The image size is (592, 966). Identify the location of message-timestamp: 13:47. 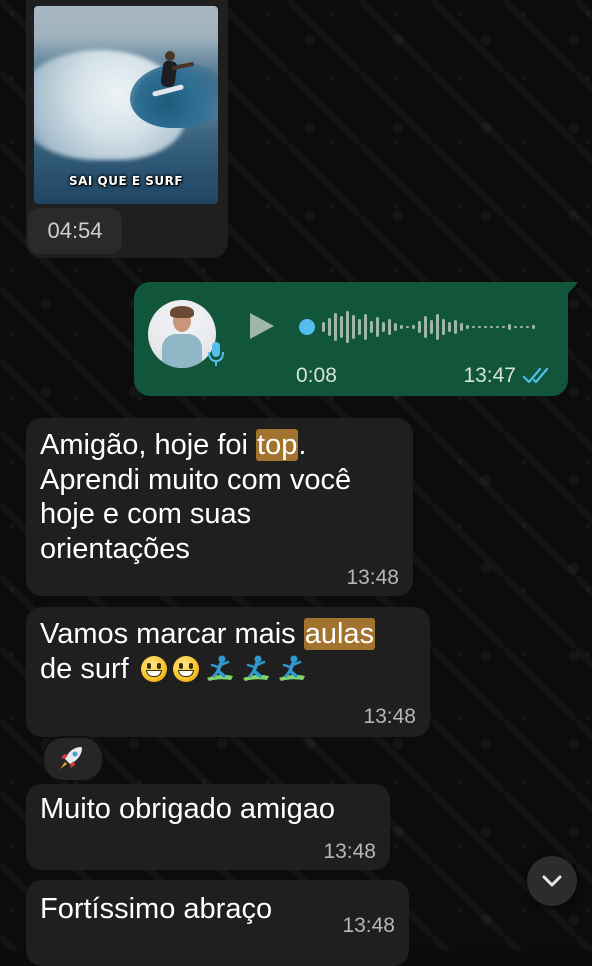
(489, 375).